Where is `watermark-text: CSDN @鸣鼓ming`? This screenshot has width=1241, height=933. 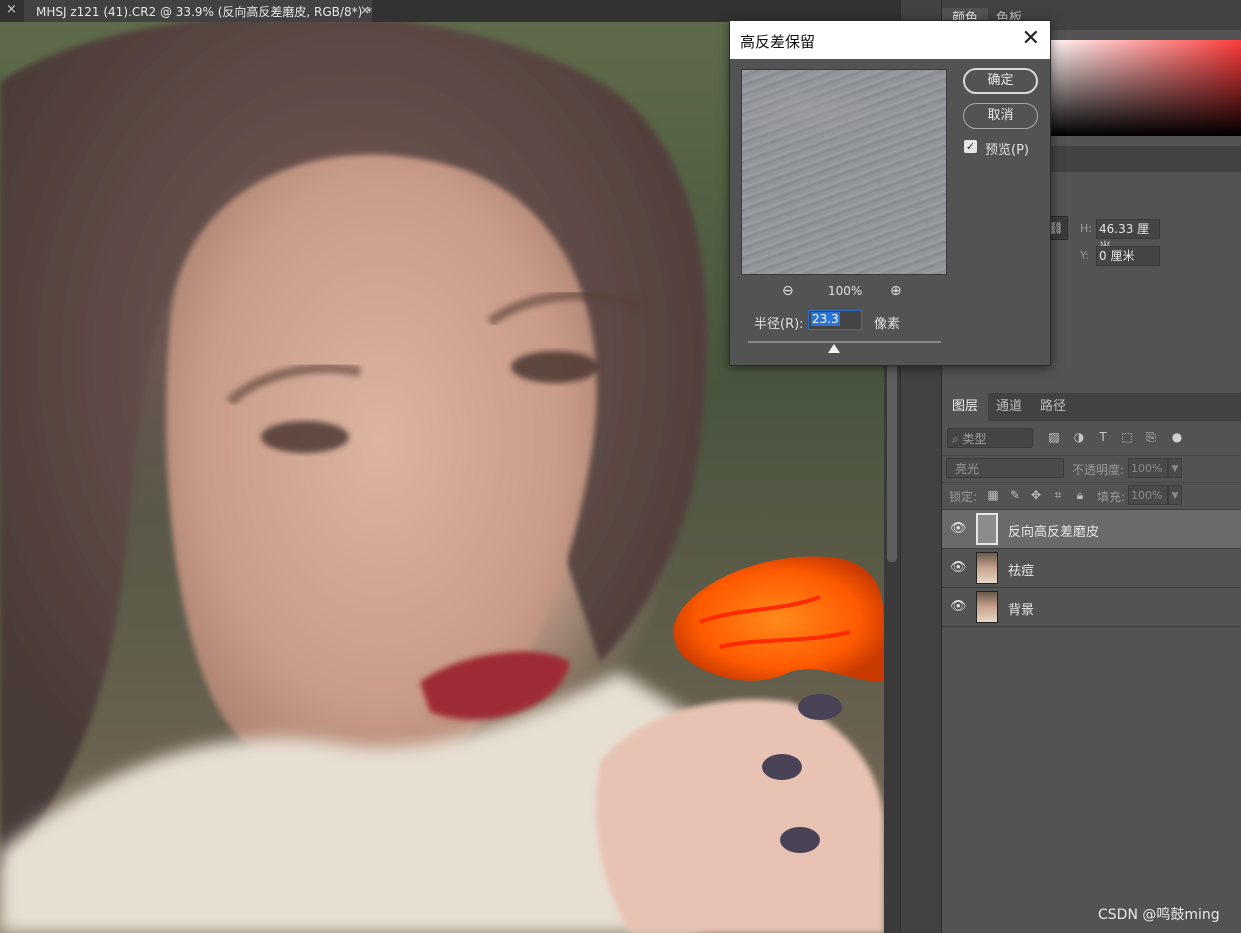 watermark-text: CSDN @鸣鼓ming is located at coordinates (1159, 915).